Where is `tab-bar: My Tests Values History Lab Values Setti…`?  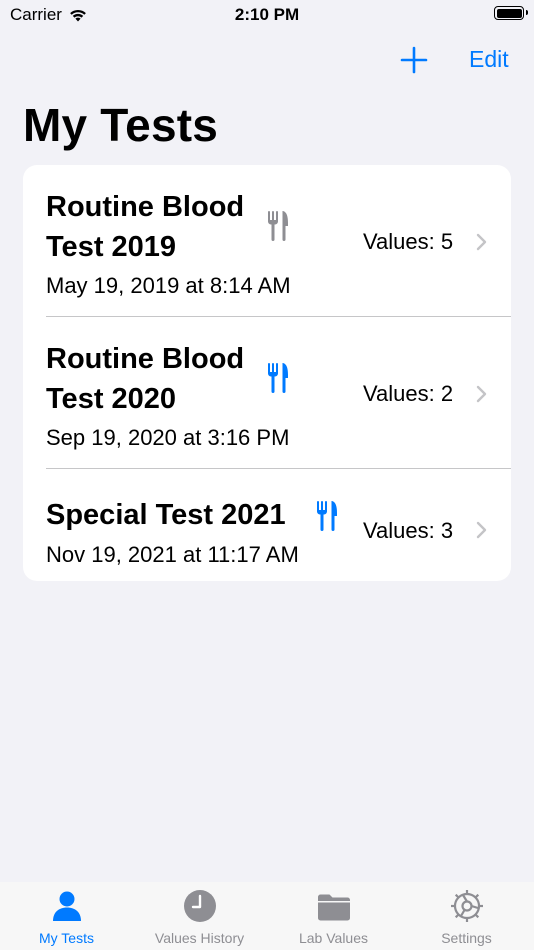 tab-bar: My Tests Values History Lab Values Setti… is located at coordinates (267, 916).